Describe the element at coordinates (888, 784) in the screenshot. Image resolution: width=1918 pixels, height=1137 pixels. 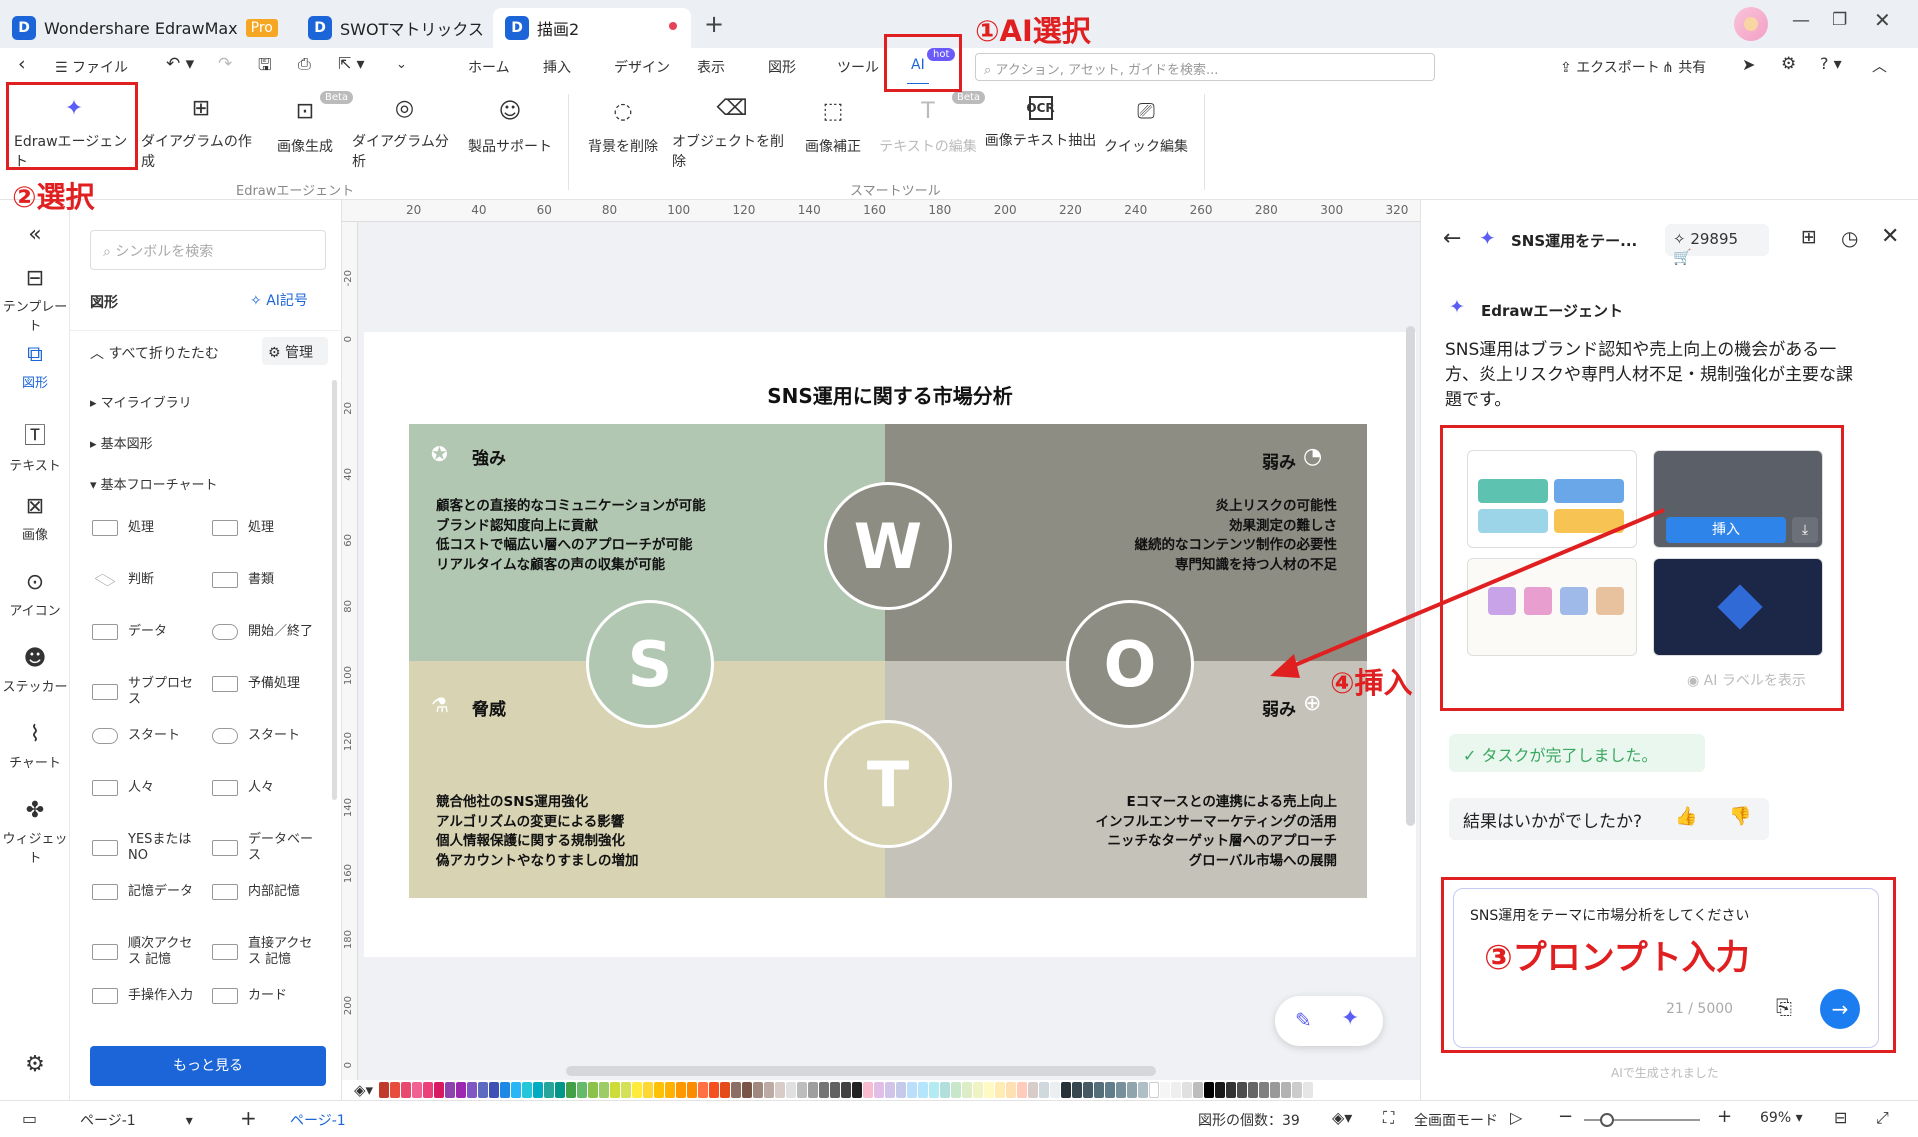
I see `swot-letter-t: T` at that location.